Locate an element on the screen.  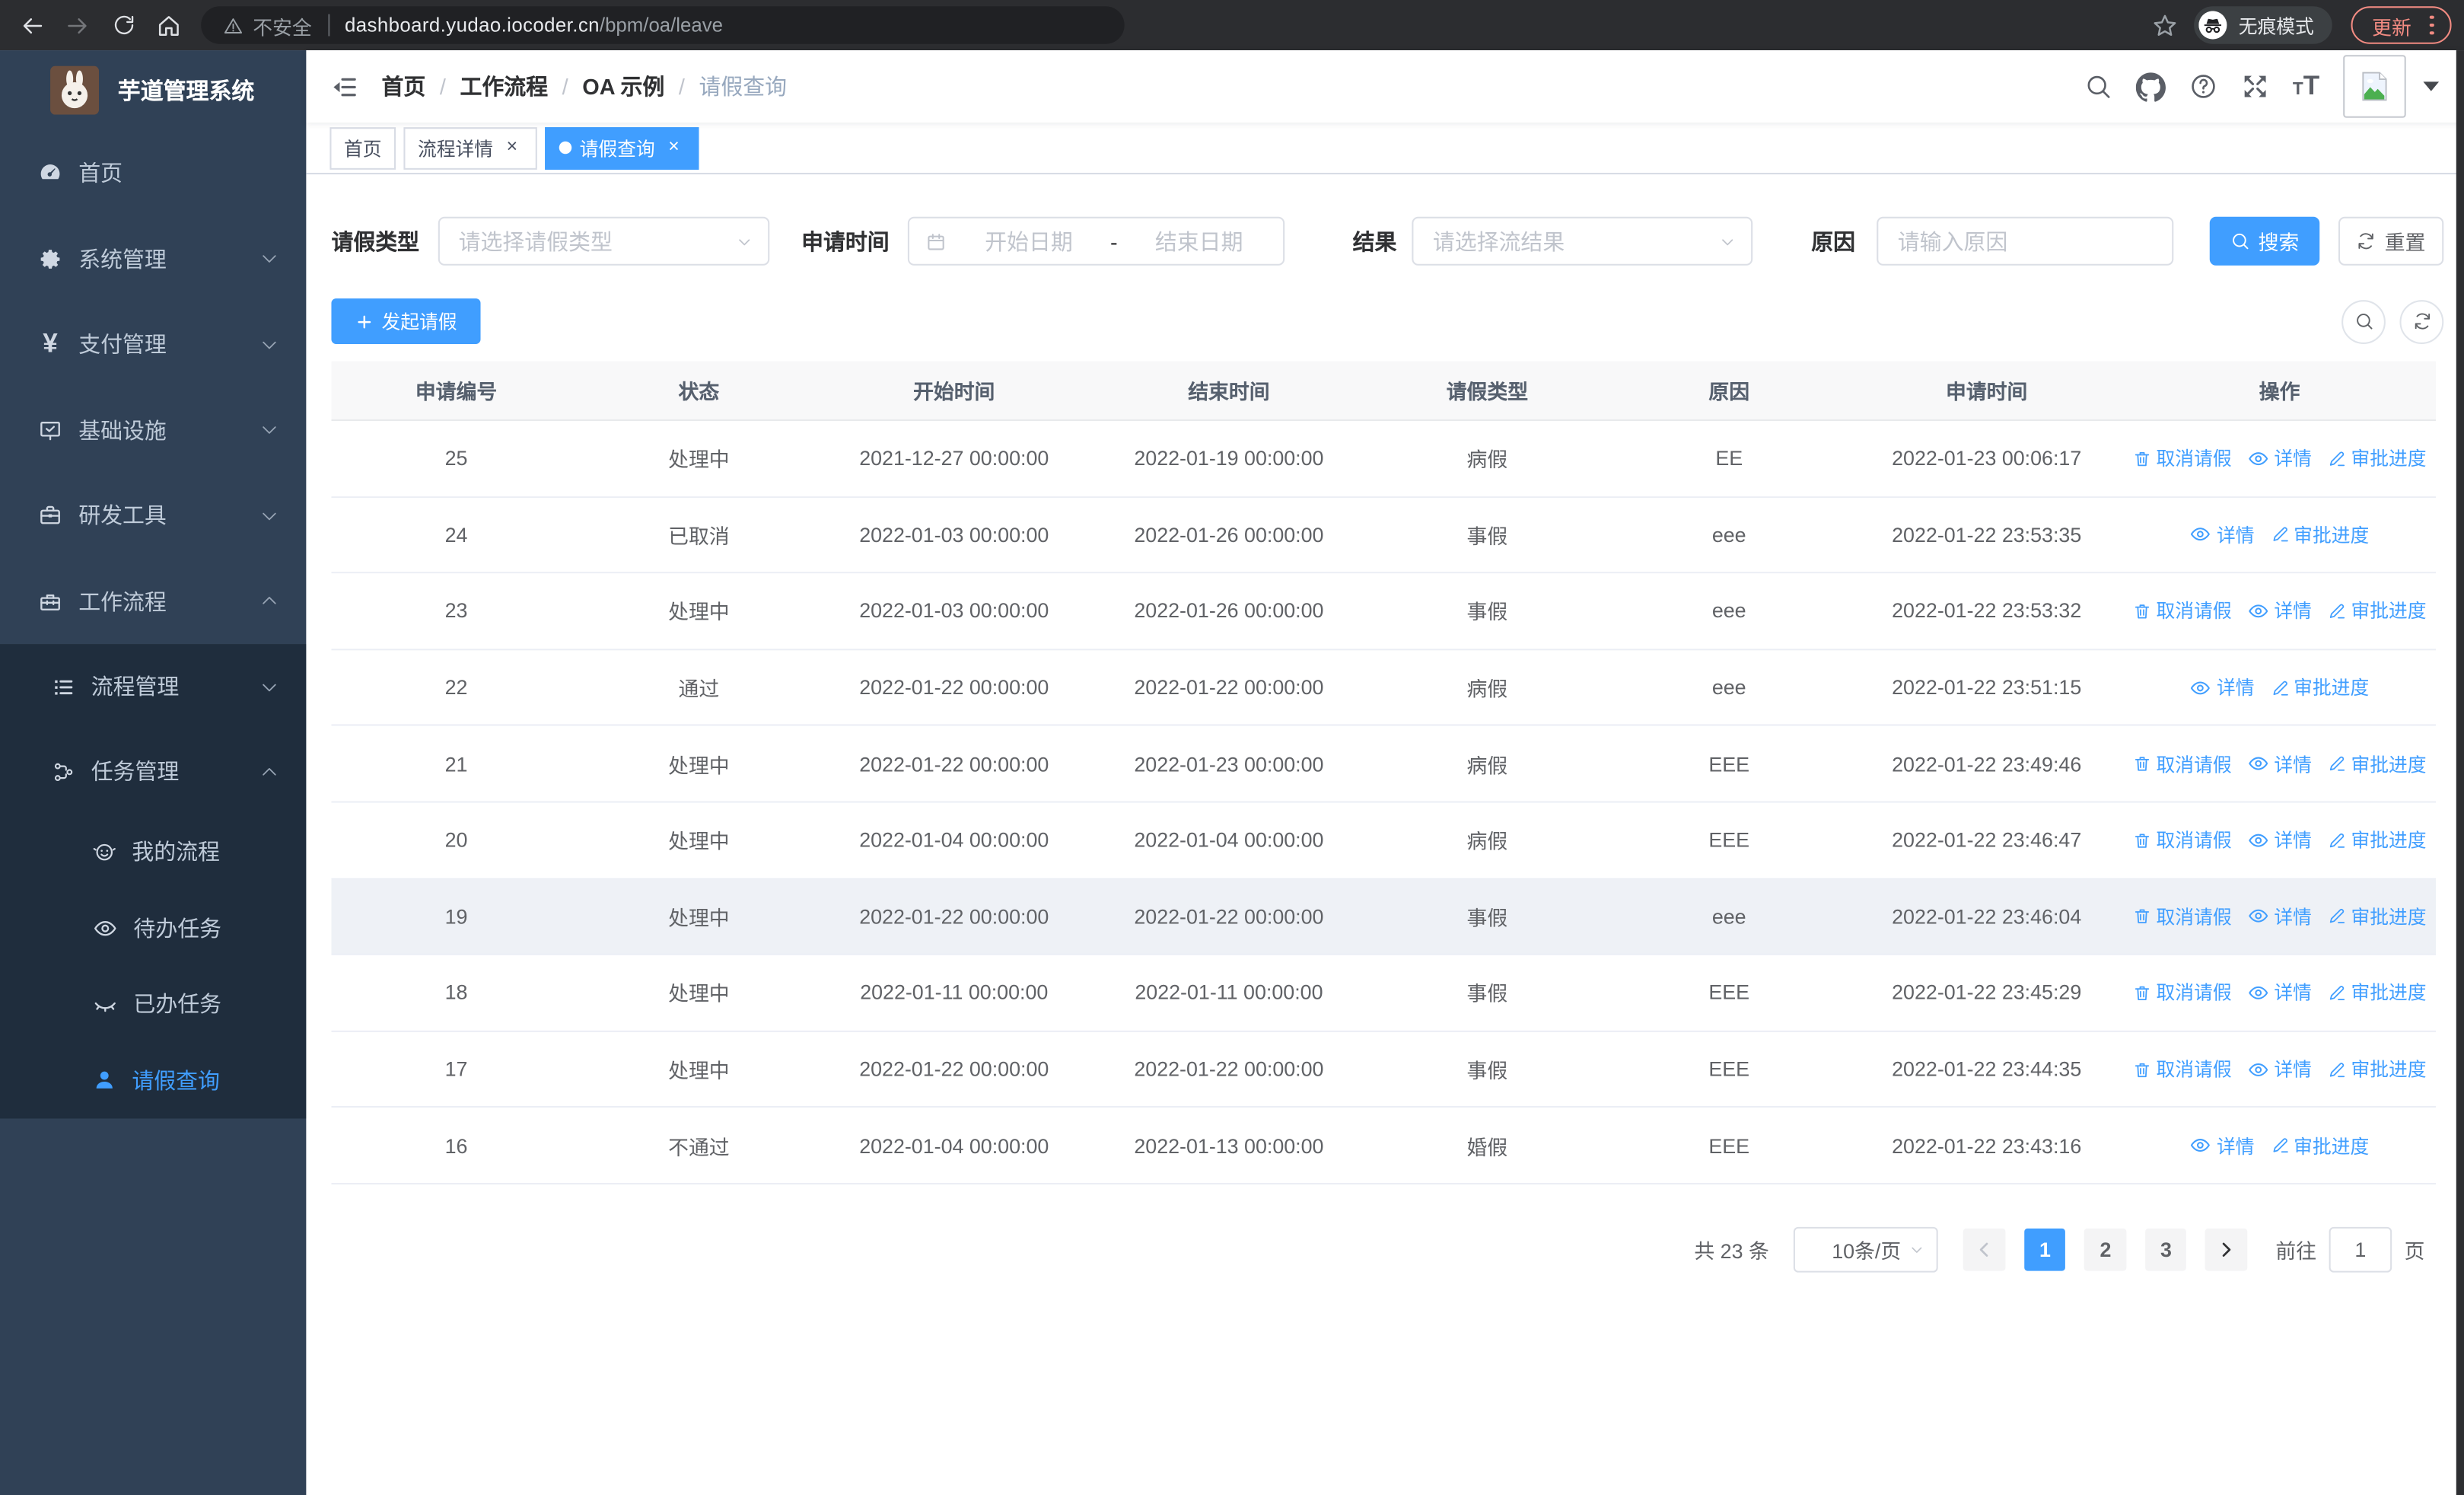
sidebar-item-label: 首页 is located at coordinates (100, 174).